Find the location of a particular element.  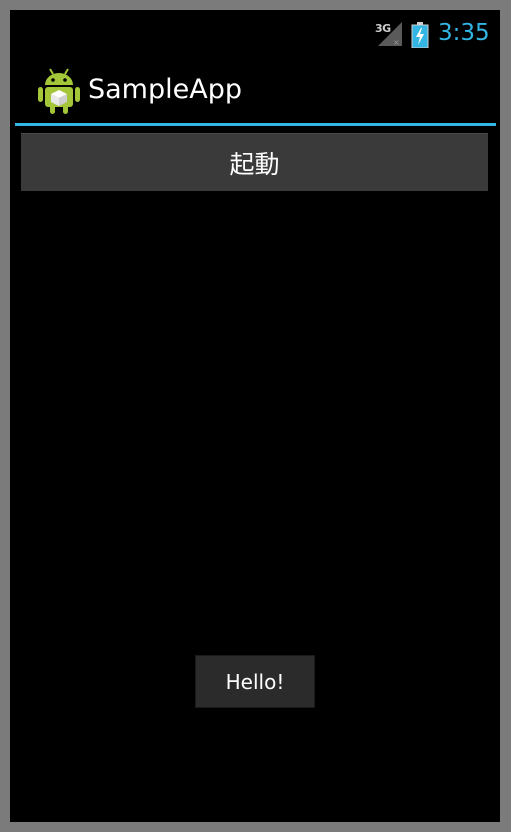

launch-button: 起動 is located at coordinates (254, 162).